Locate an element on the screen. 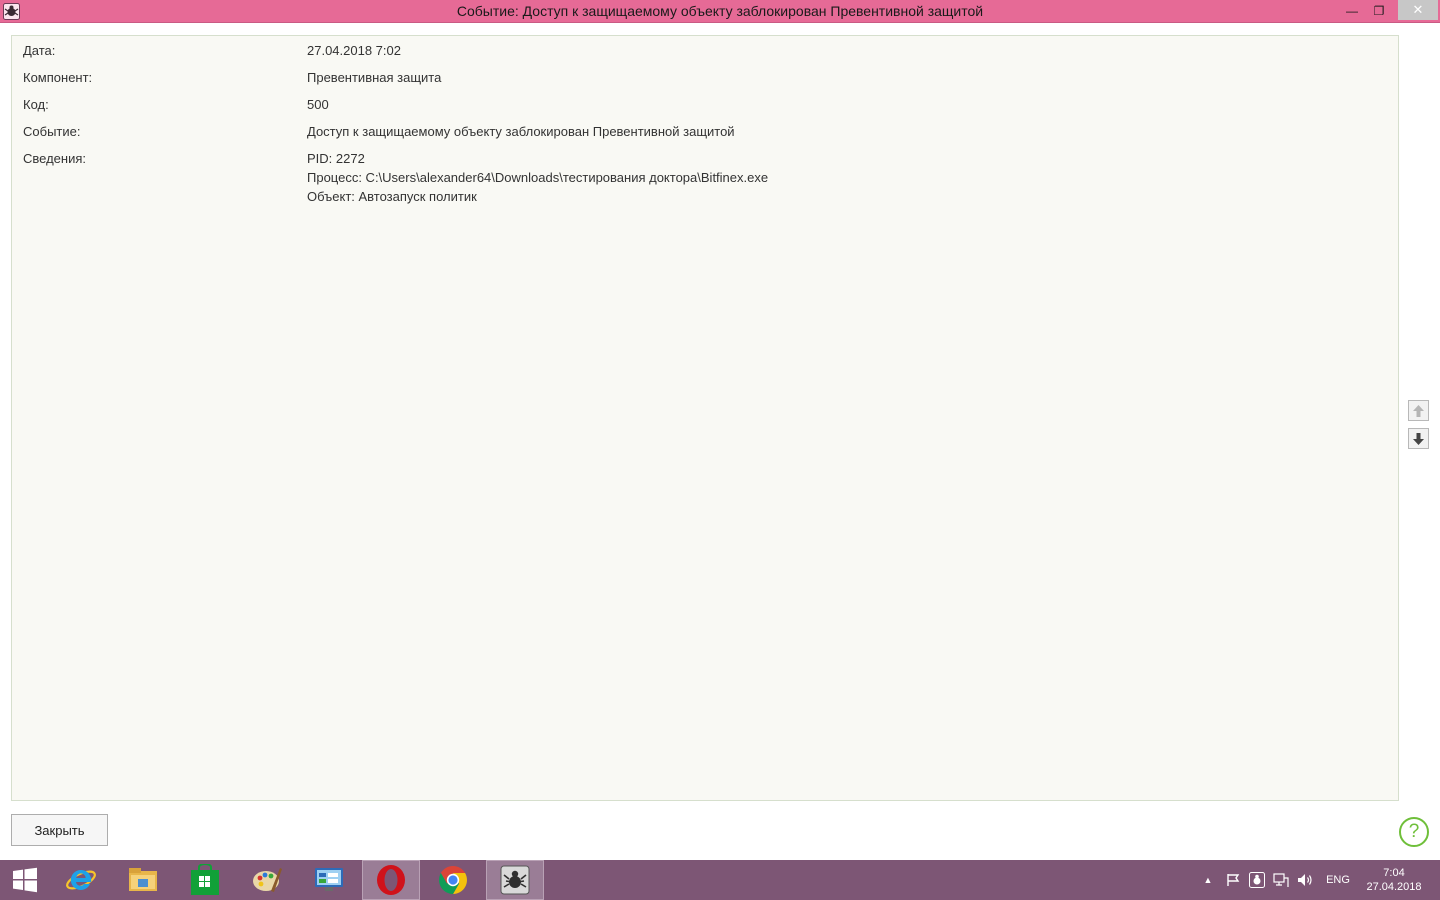  event-label: Событие: is located at coordinates (52, 131).